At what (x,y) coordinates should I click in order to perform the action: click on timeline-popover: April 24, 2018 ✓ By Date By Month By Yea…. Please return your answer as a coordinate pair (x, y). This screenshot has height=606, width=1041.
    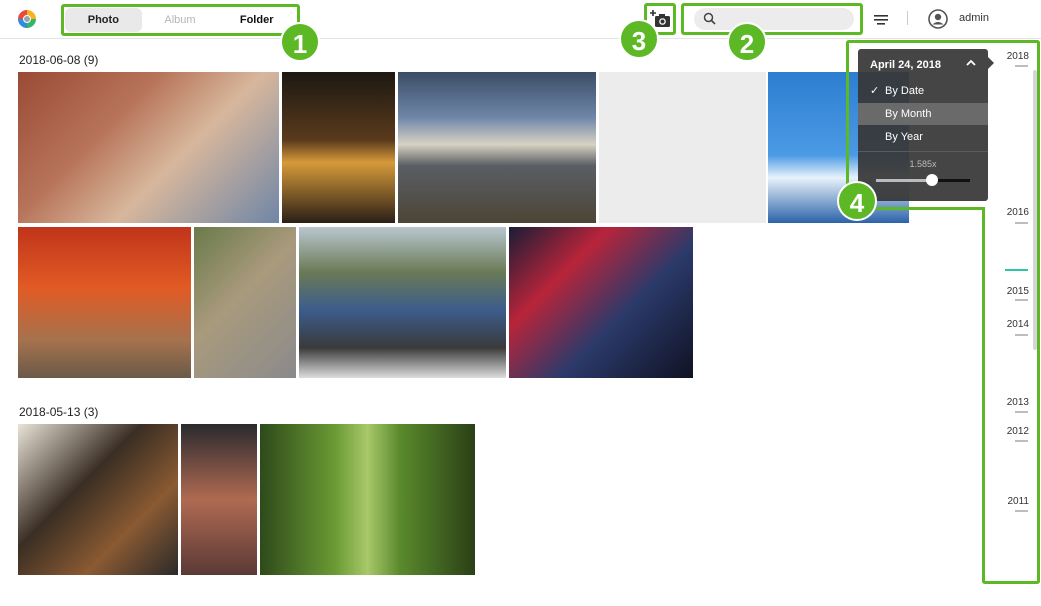
    Looking at the image, I should click on (926, 125).